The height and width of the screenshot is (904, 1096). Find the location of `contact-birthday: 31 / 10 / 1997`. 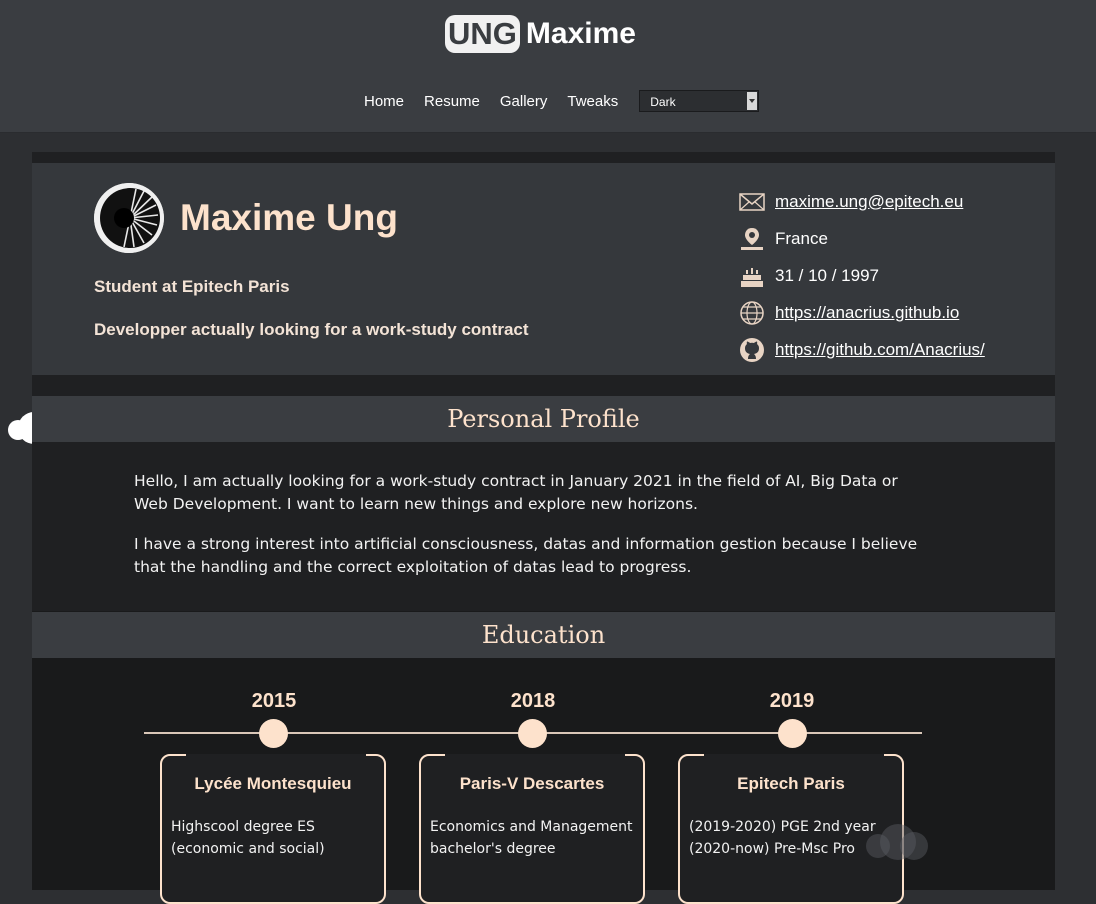

contact-birthday: 31 / 10 / 1997 is located at coordinates (862, 275).